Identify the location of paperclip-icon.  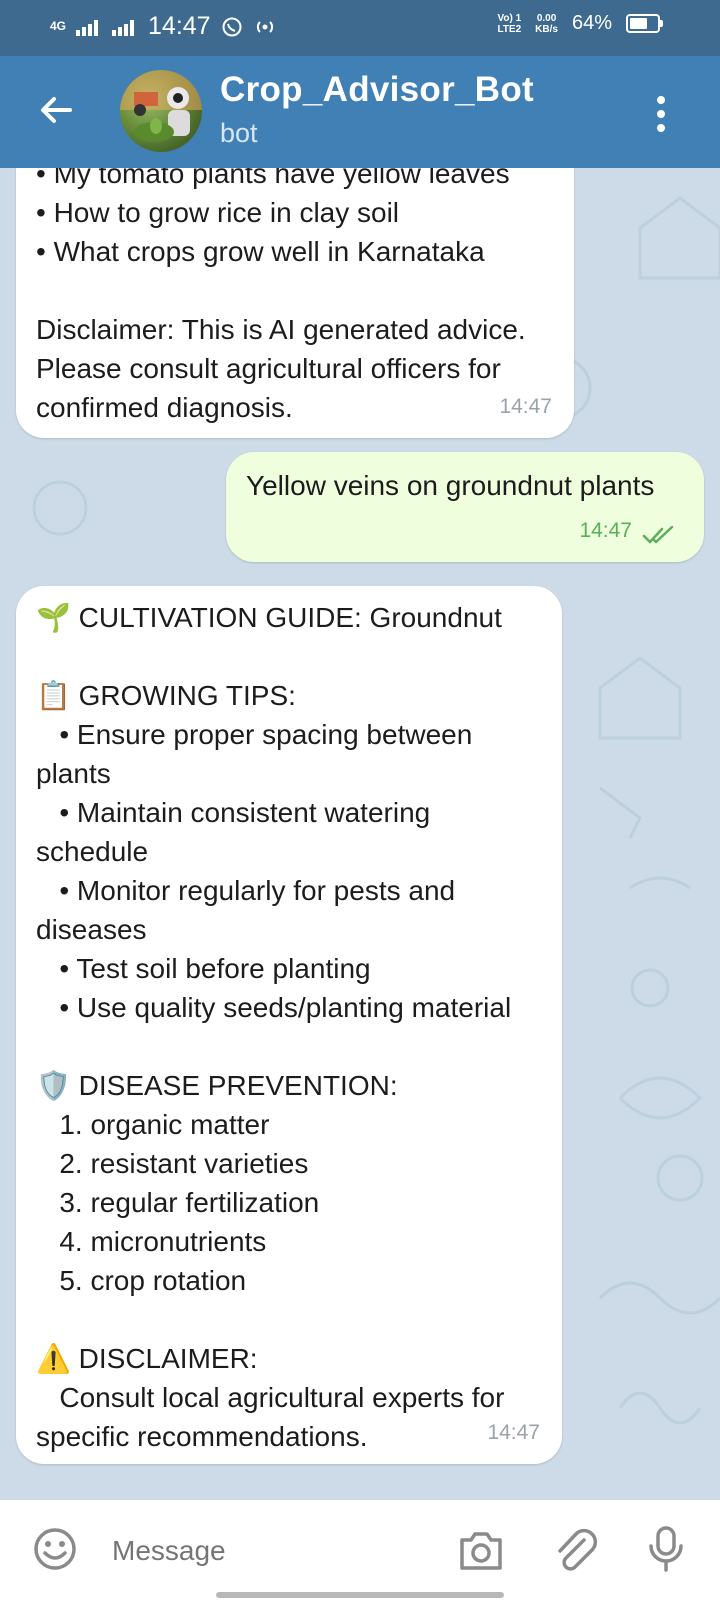
(575, 1551).